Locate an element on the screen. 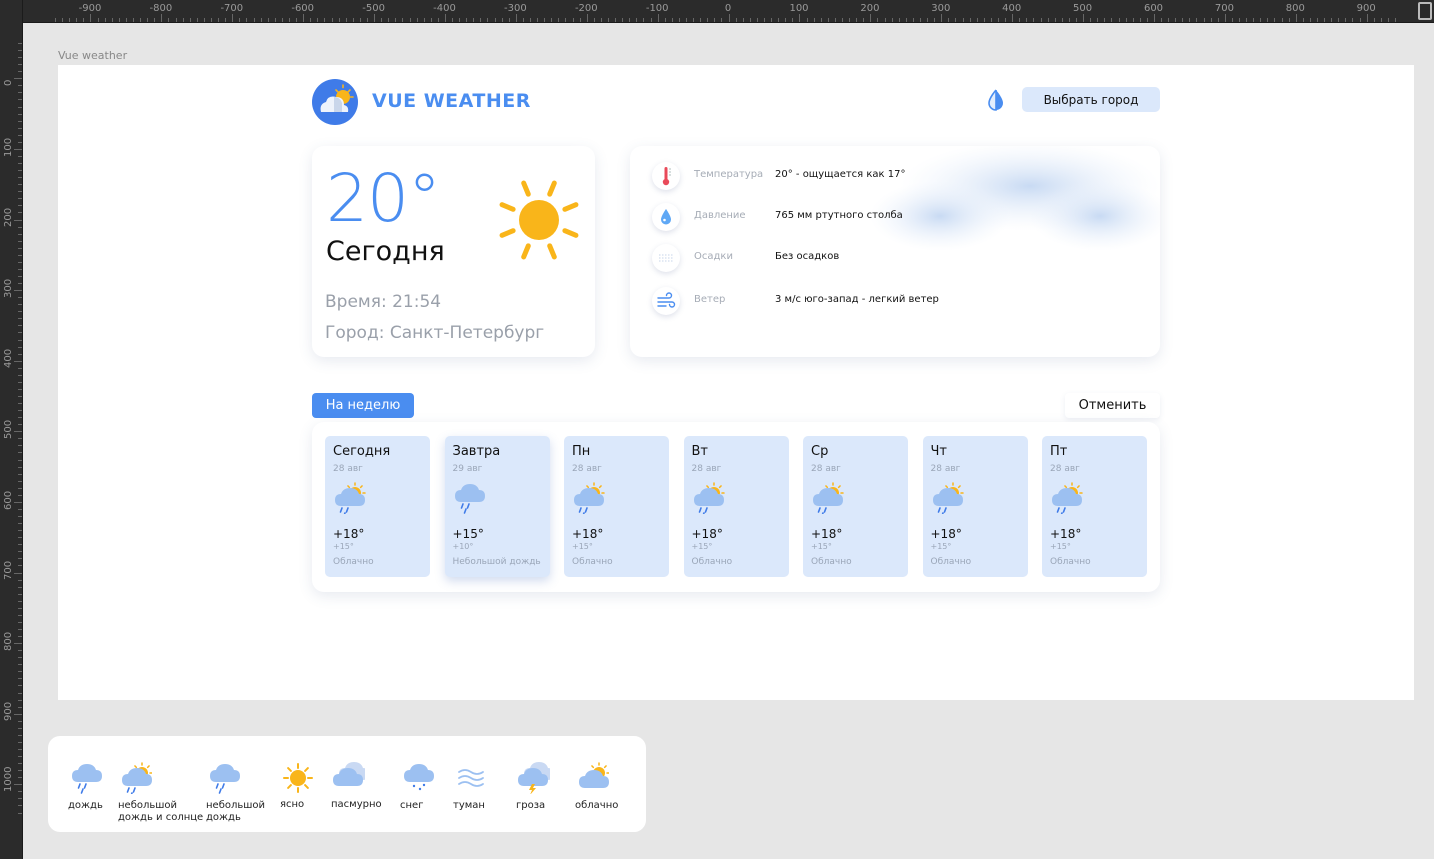  day-description: Небольшой дождь is located at coordinates (496, 562).